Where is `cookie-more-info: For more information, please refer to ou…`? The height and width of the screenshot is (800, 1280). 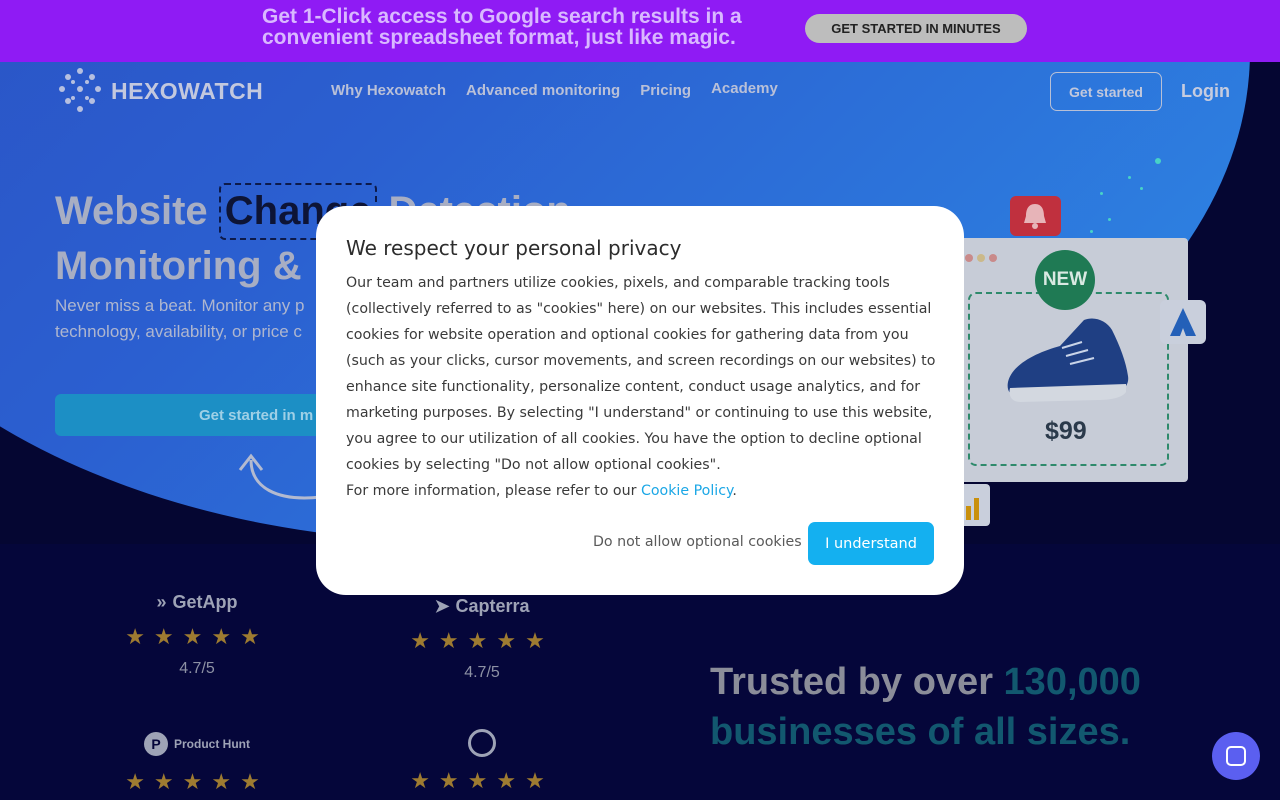
cookie-more-info: For more information, please refer to ou… is located at coordinates (641, 491).